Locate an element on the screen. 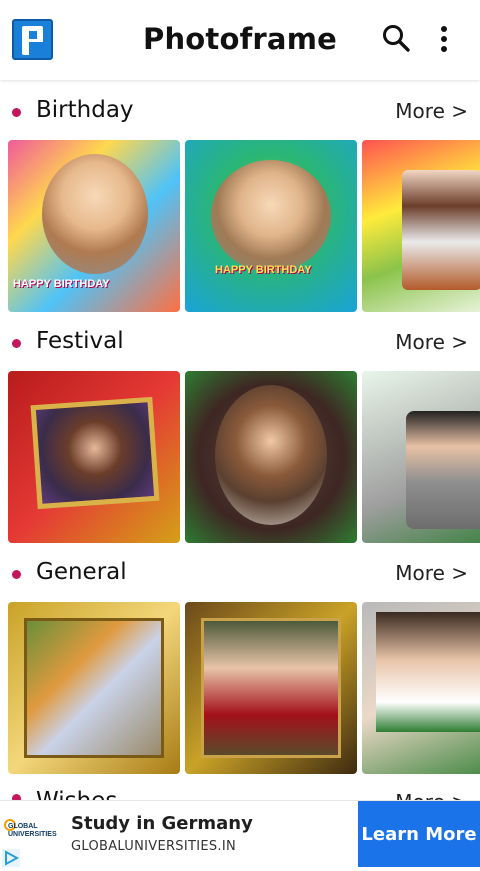 The height and width of the screenshot is (871, 480). section-title: Wishes is located at coordinates (76, 794).